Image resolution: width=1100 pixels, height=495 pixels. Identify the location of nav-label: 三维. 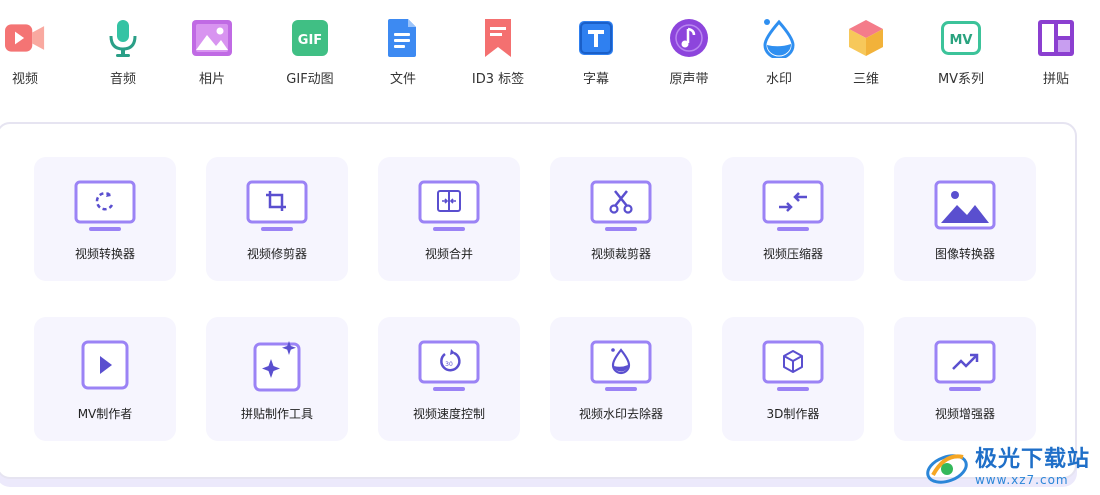
(865, 79).